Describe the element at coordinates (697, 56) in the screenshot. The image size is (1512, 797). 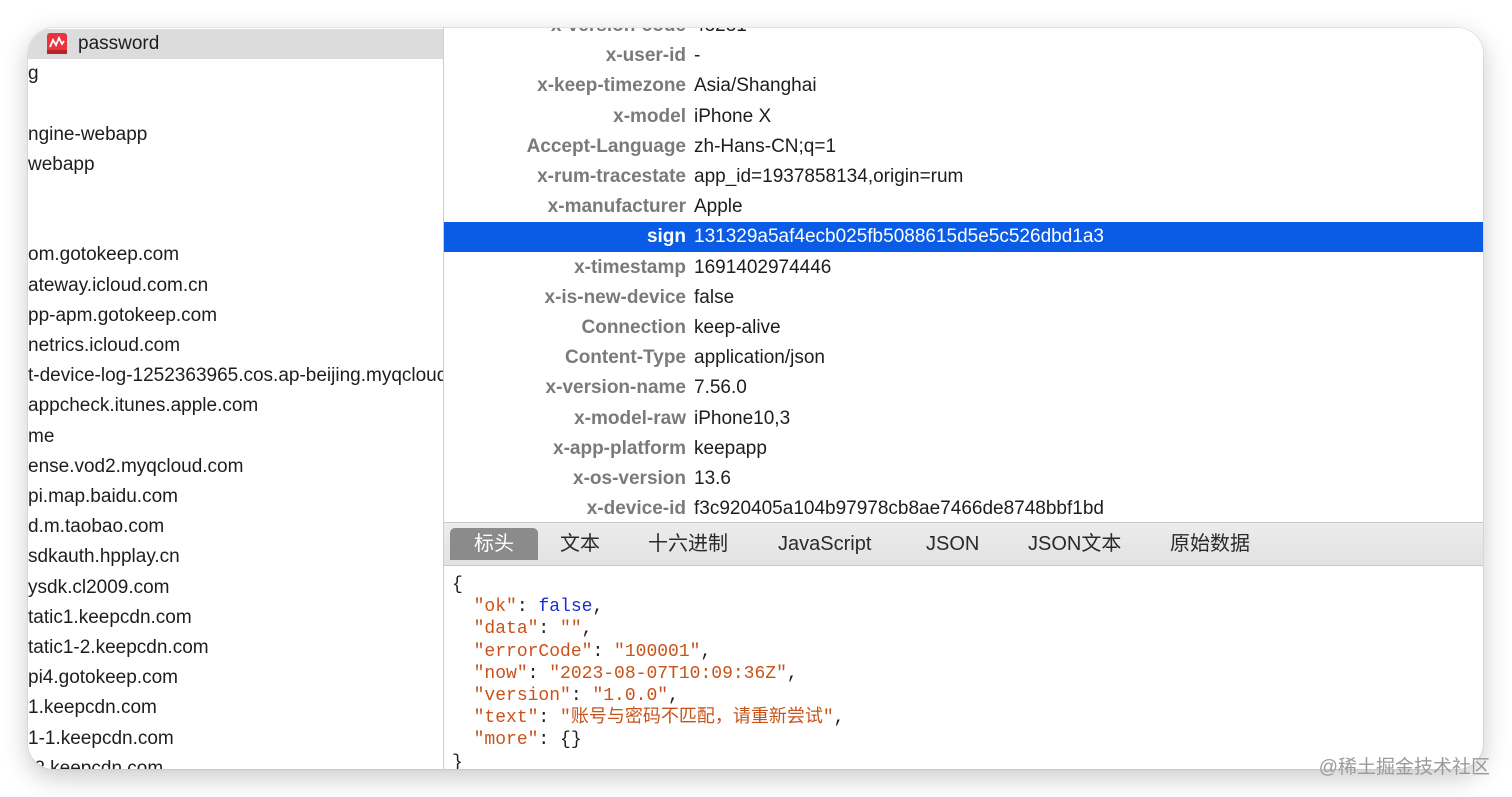
I see `header-value: -` at that location.